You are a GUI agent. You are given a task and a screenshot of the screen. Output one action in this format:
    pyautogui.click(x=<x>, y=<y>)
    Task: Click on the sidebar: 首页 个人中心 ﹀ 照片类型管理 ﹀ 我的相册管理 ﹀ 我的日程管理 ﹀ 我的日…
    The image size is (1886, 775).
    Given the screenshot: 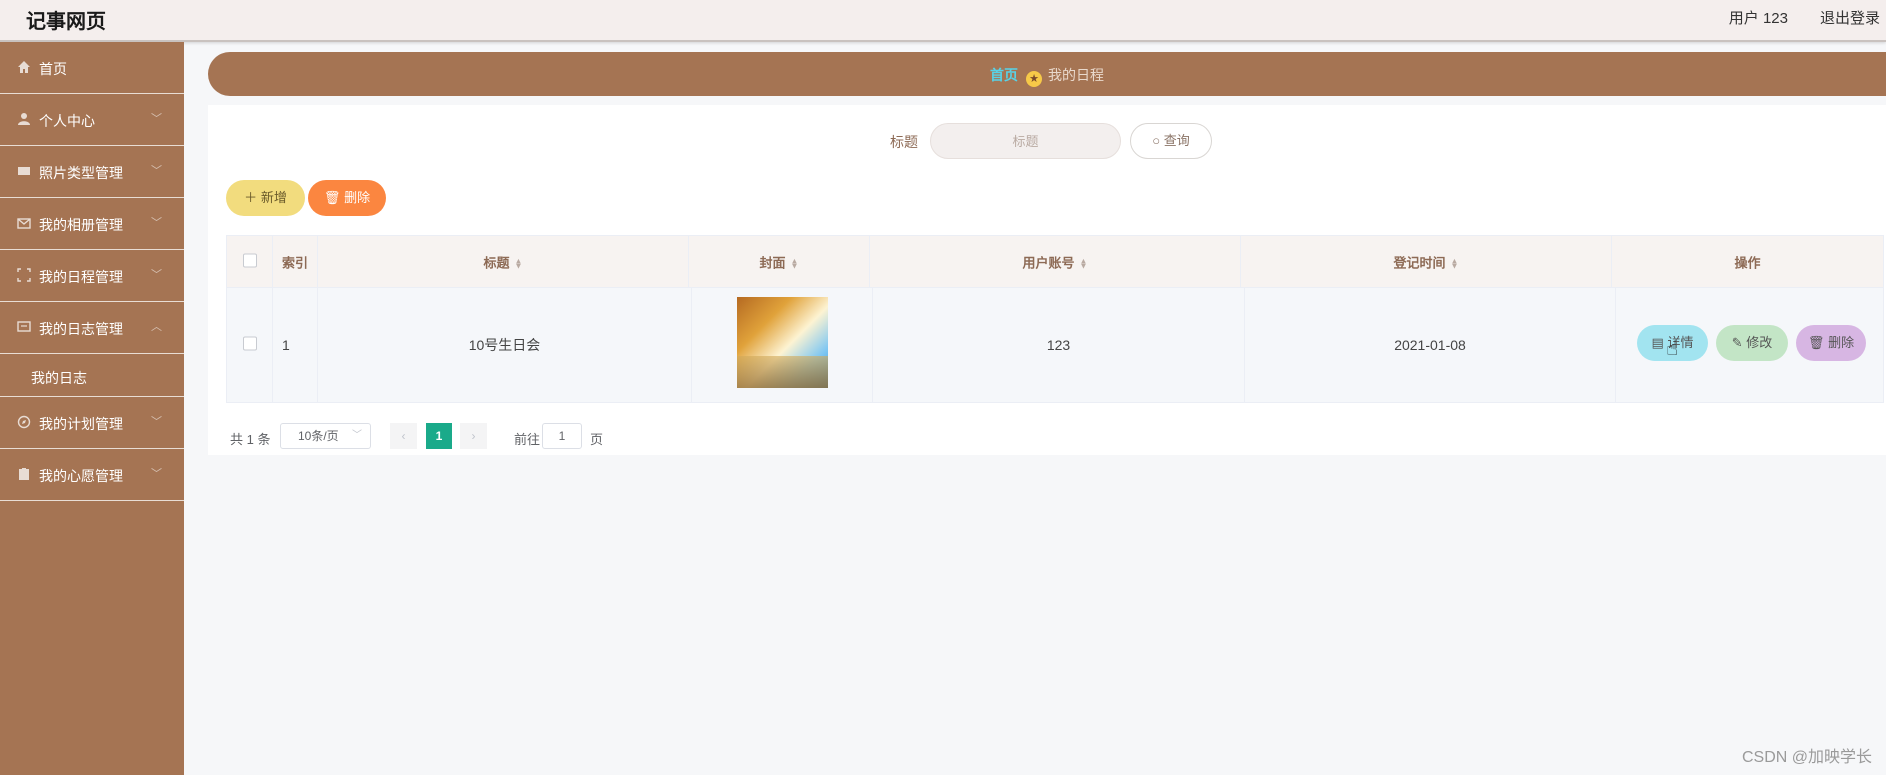 What is the action you would take?
    pyautogui.click(x=92, y=408)
    